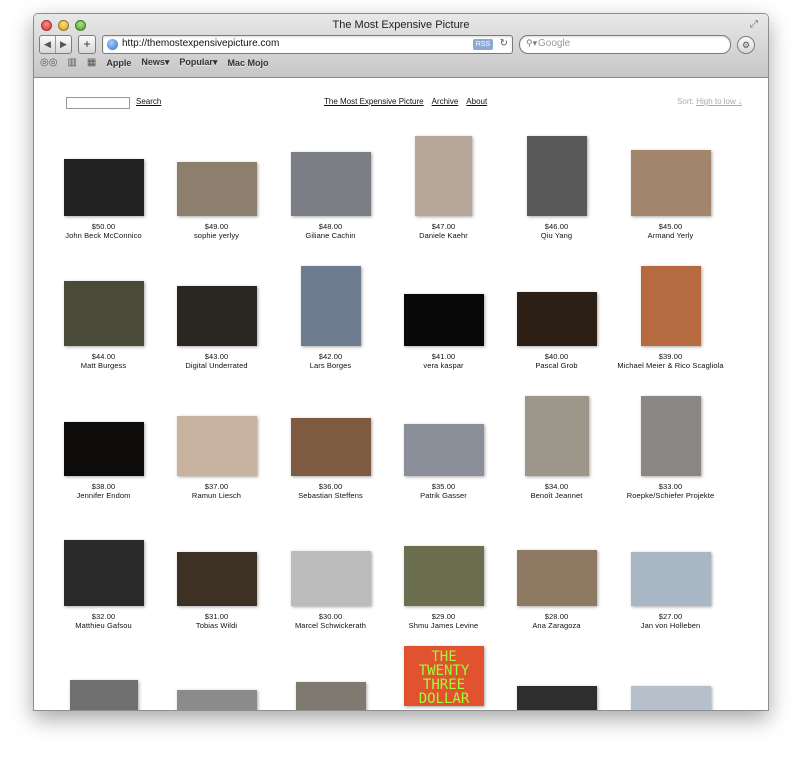 The image size is (800, 757). What do you see at coordinates (198, 62) in the screenshot?
I see `bookmark-popular: Popular▾` at bounding box center [198, 62].